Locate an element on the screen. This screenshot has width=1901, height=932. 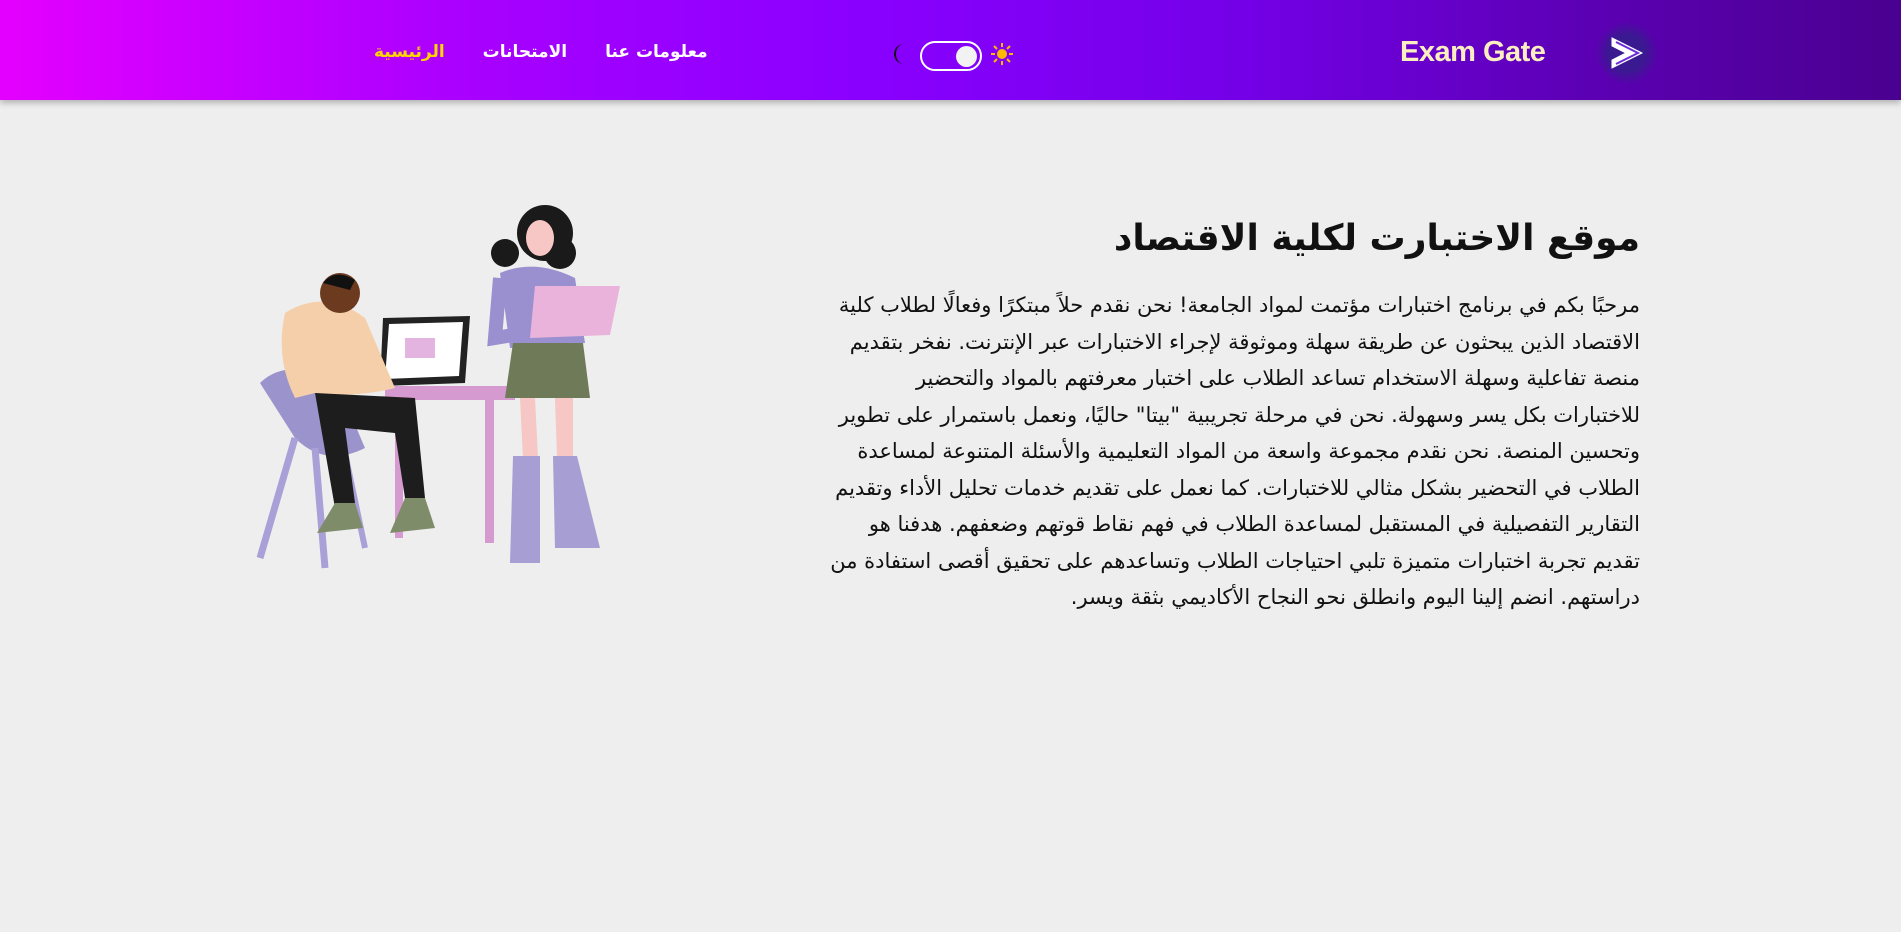
hero-illustration is located at coordinates (440, 388).